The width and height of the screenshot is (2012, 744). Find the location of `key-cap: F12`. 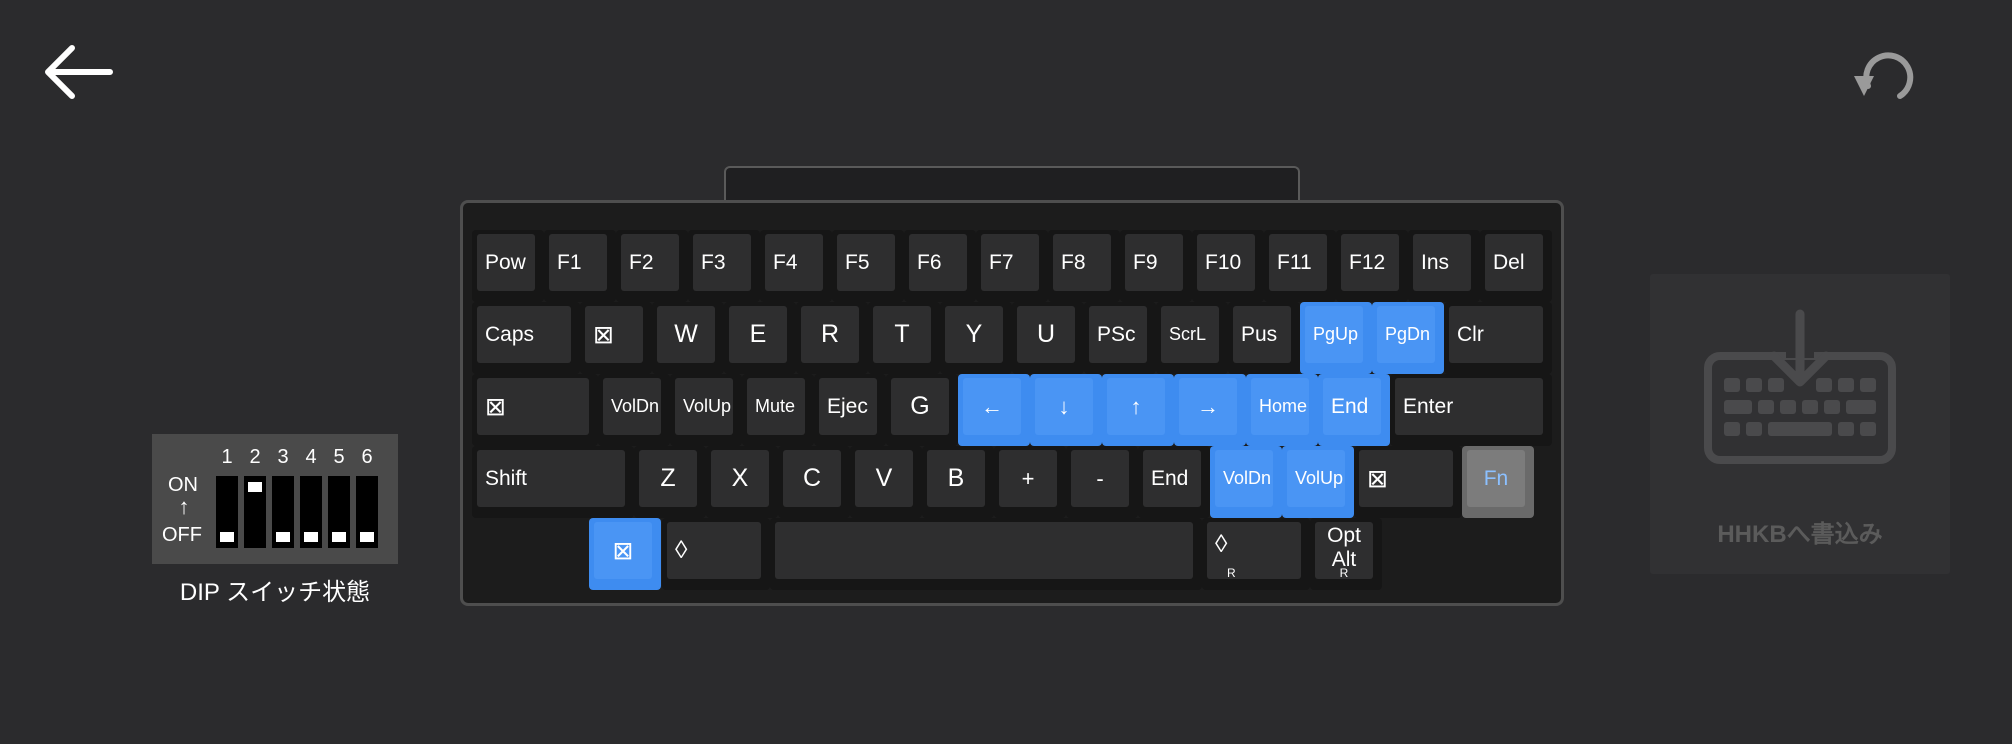

key-cap: F12 is located at coordinates (1370, 262).